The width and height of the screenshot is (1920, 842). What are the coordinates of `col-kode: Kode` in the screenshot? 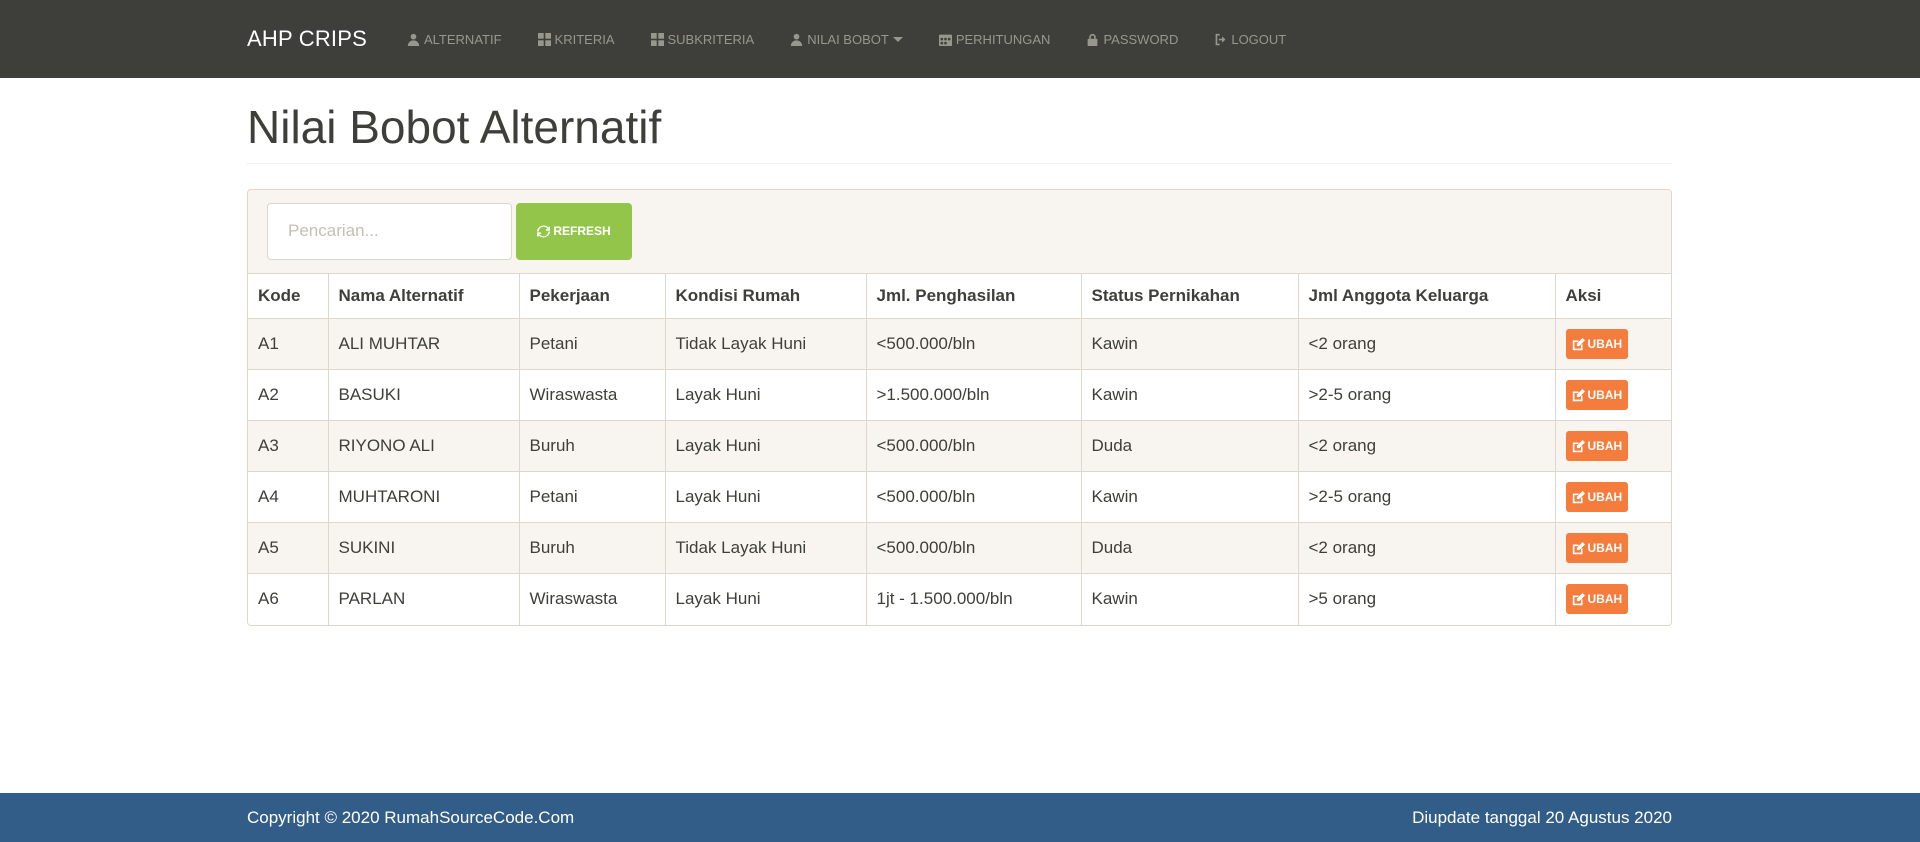 It's located at (288, 296).